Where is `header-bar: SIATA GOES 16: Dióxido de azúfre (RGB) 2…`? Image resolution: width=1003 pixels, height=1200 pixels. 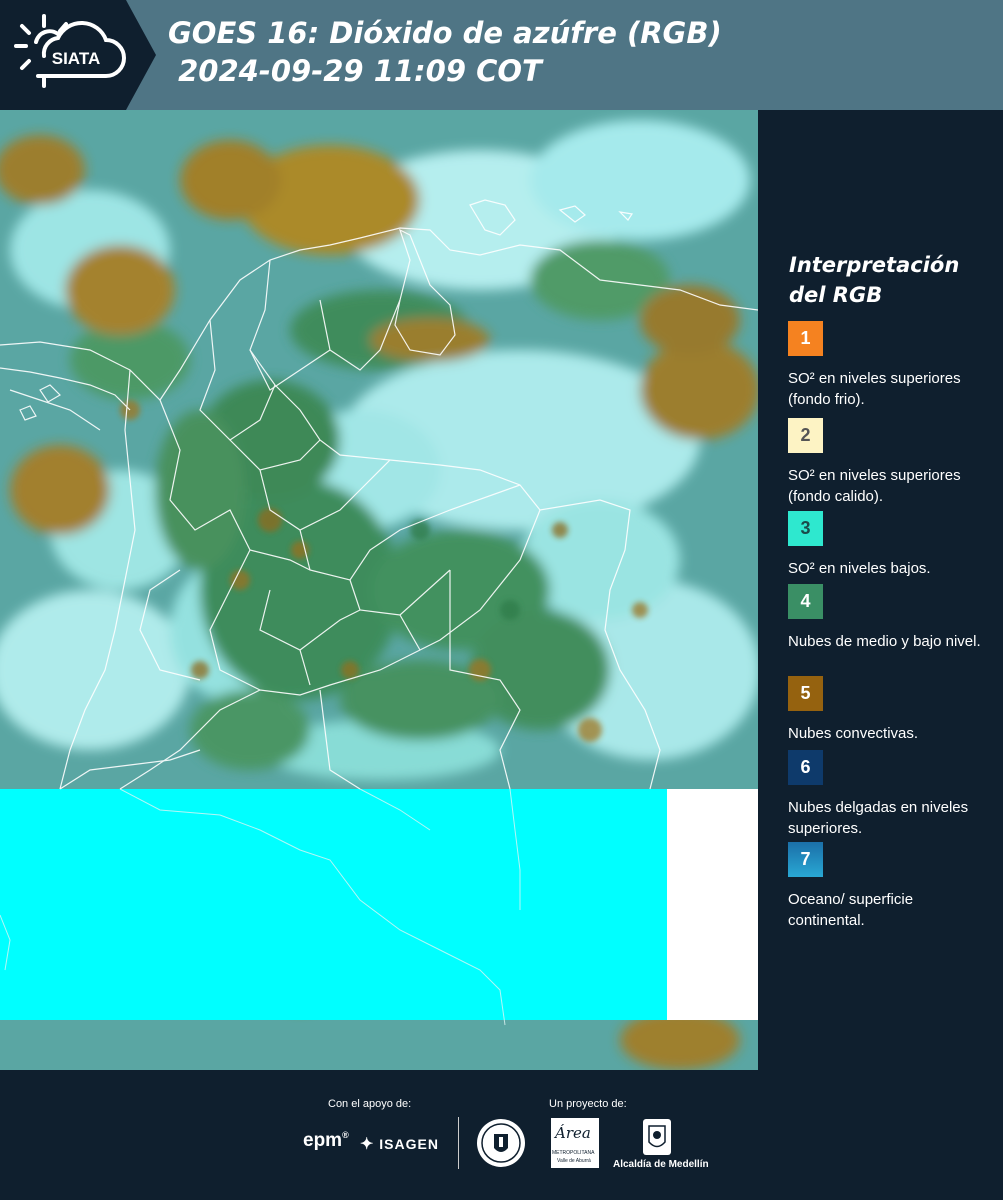
header-bar: SIATA GOES 16: Dióxido de azúfre (RGB) 2… is located at coordinates (501, 55).